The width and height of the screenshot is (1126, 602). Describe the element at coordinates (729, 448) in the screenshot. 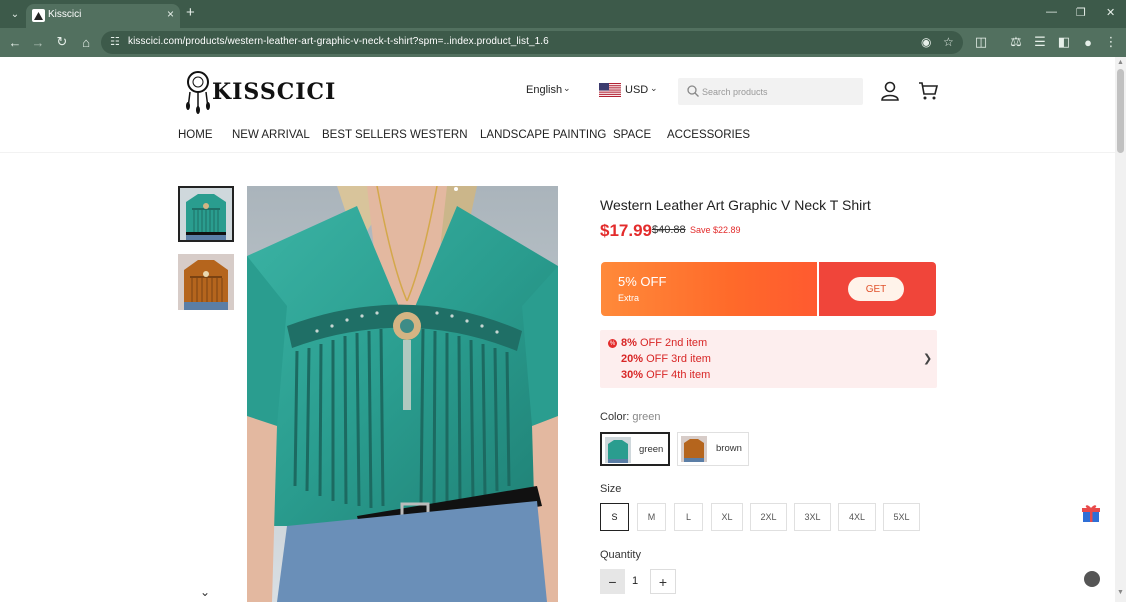

I see `swatch-brown-label: brown` at that location.